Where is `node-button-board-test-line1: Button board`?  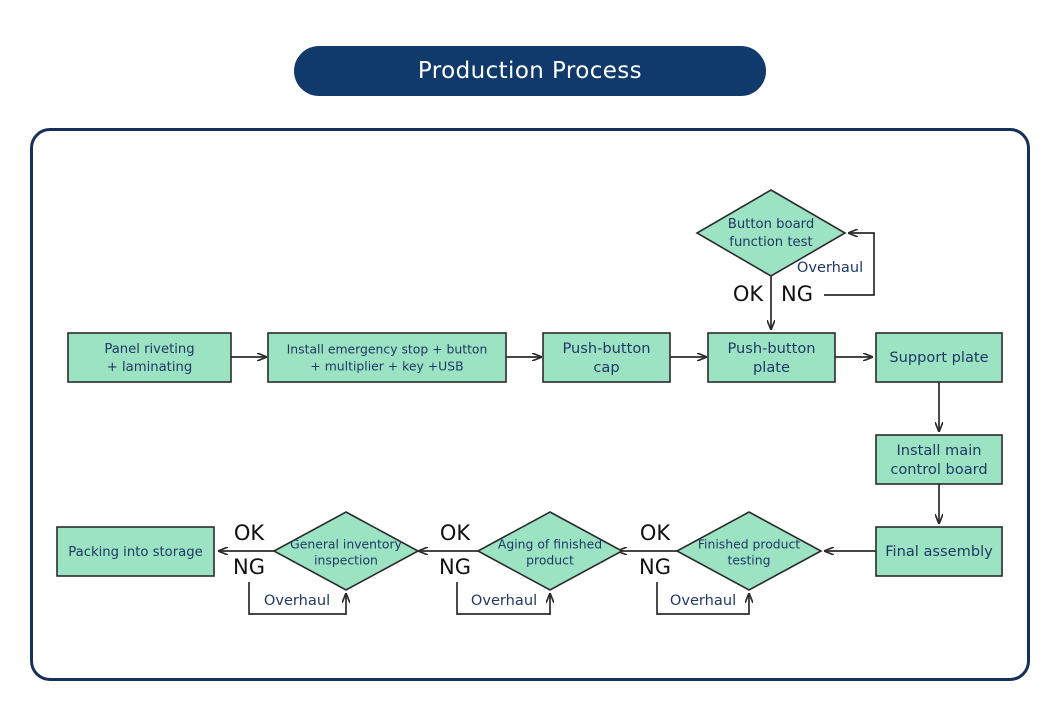 node-button-board-test-line1: Button board is located at coordinates (771, 224).